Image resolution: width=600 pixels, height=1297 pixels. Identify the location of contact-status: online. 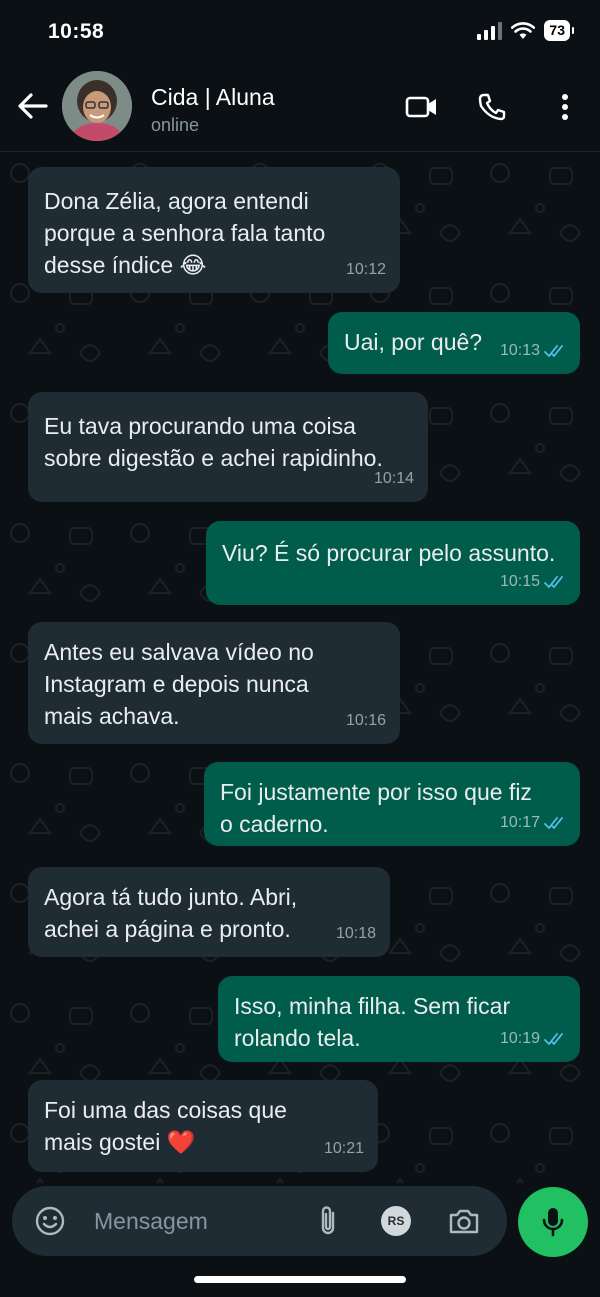
(175, 125).